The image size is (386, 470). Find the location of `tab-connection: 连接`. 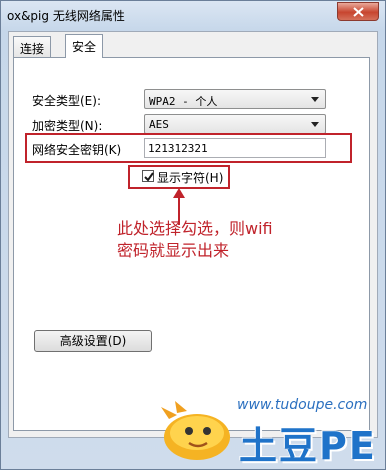

tab-connection: 连接 is located at coordinates (32, 46).